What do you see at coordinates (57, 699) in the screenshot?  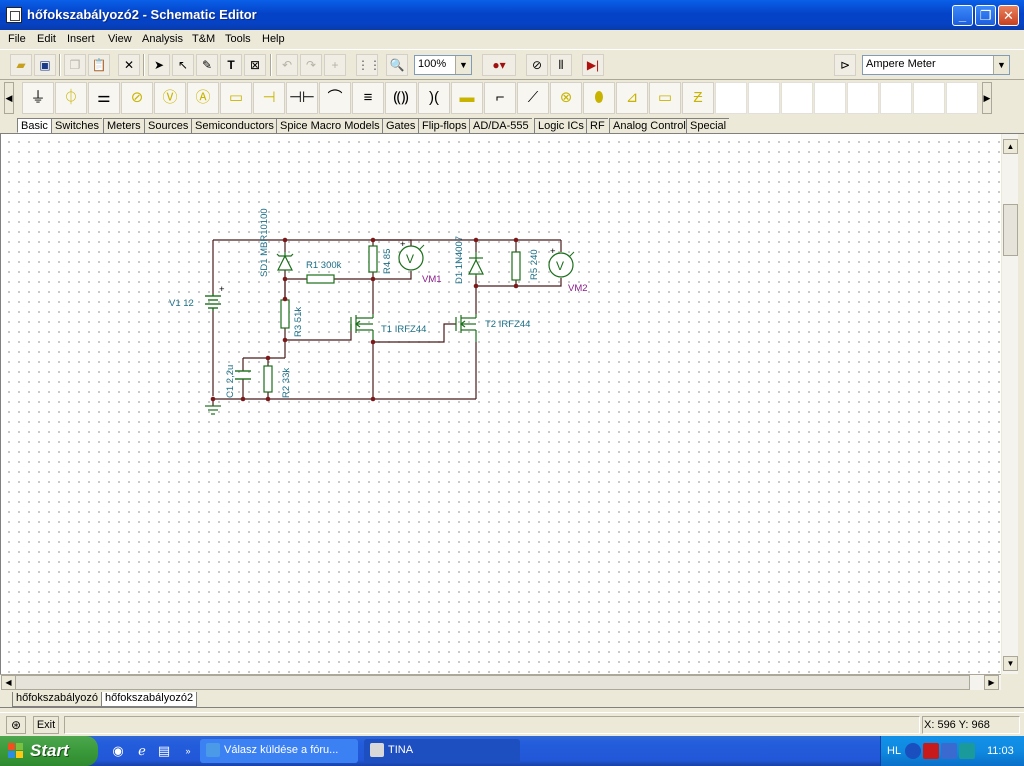 I see `doc-tab-1: hőfokszabályozó` at bounding box center [57, 699].